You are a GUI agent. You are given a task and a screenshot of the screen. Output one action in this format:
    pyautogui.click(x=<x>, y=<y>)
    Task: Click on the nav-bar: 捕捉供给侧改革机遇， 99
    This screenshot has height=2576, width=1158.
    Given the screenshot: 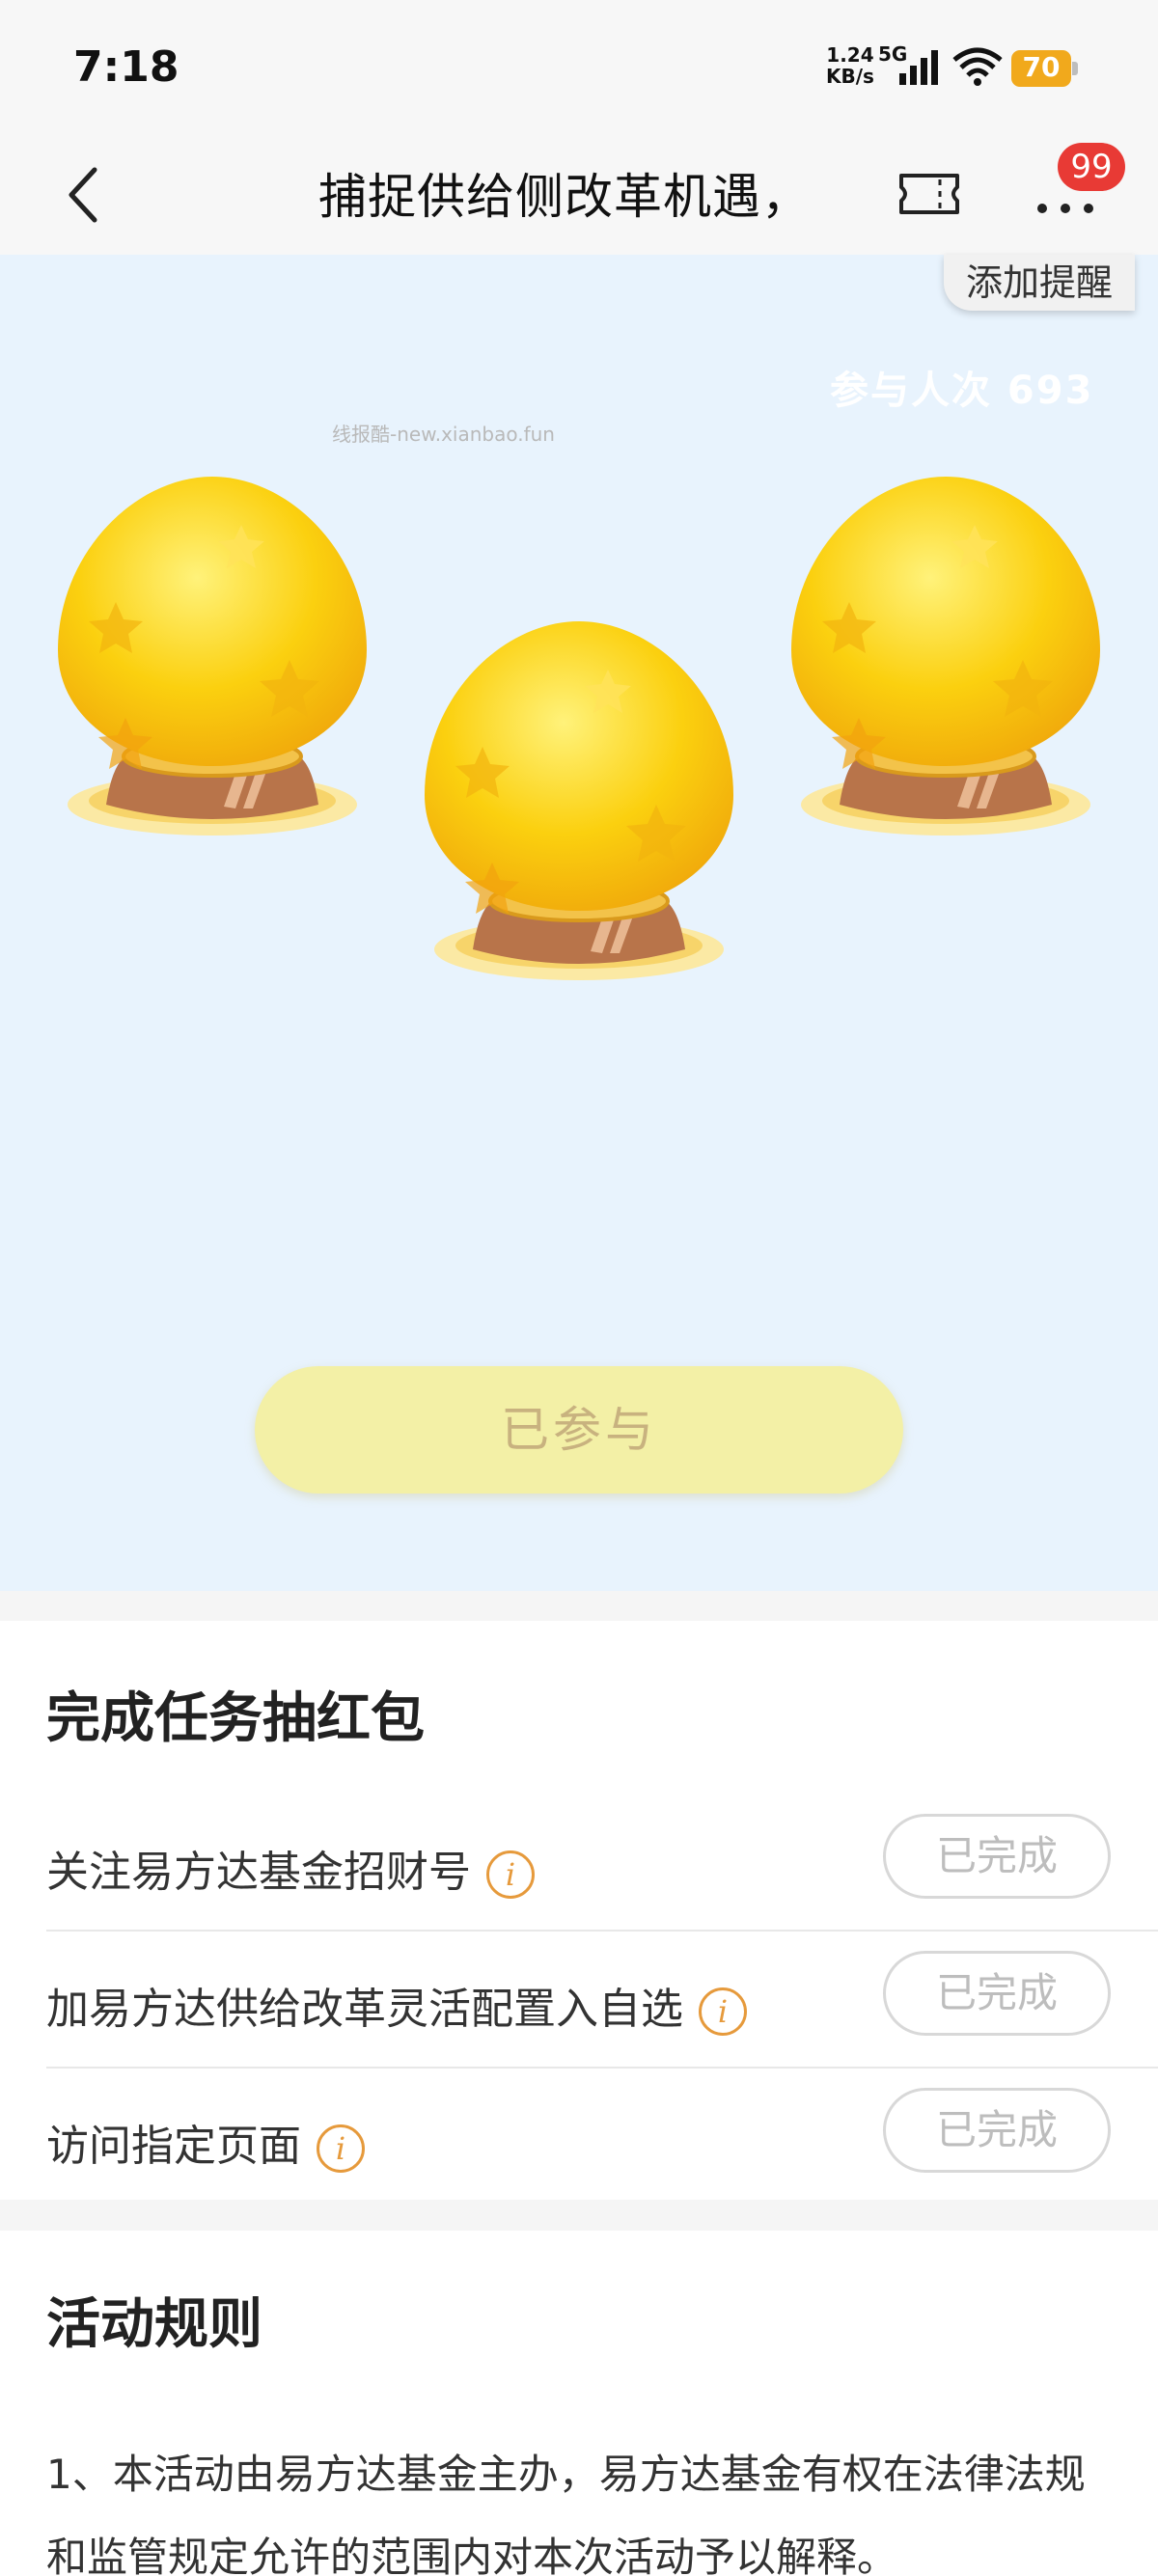 What is the action you would take?
    pyautogui.click(x=579, y=195)
    